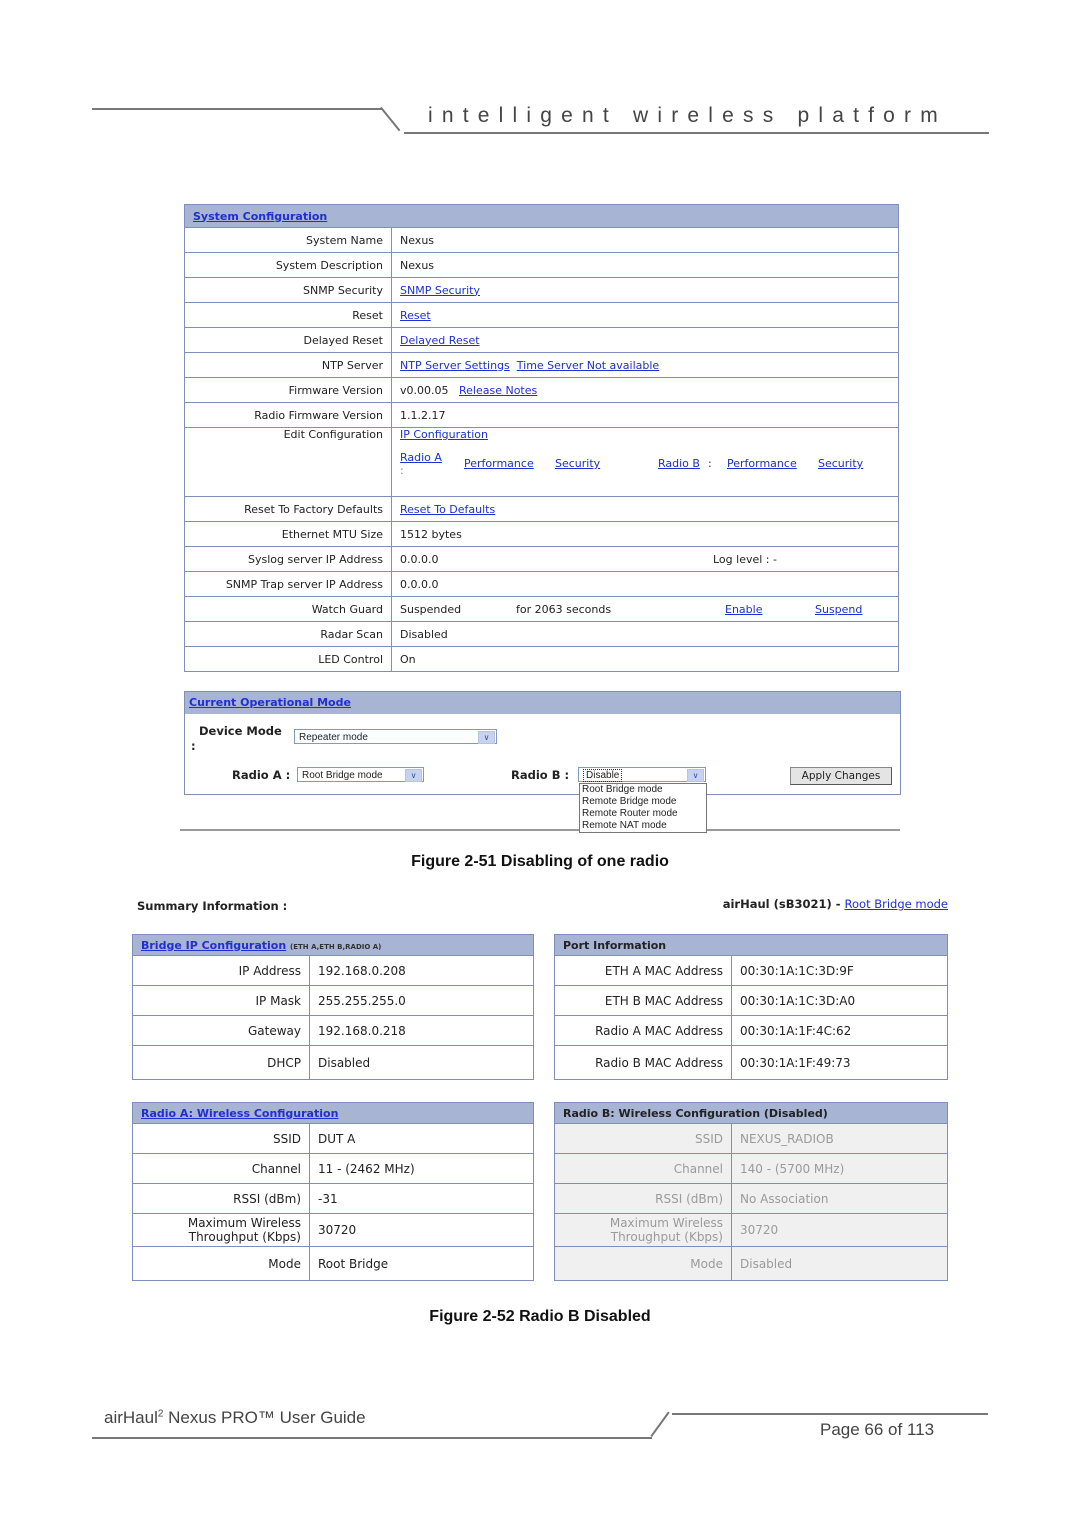 The height and width of the screenshot is (1528, 1080). Describe the element at coordinates (839, 1168) in the screenshot. I see `radio-b-channel-value: 140 - (5700 MHz)` at that location.